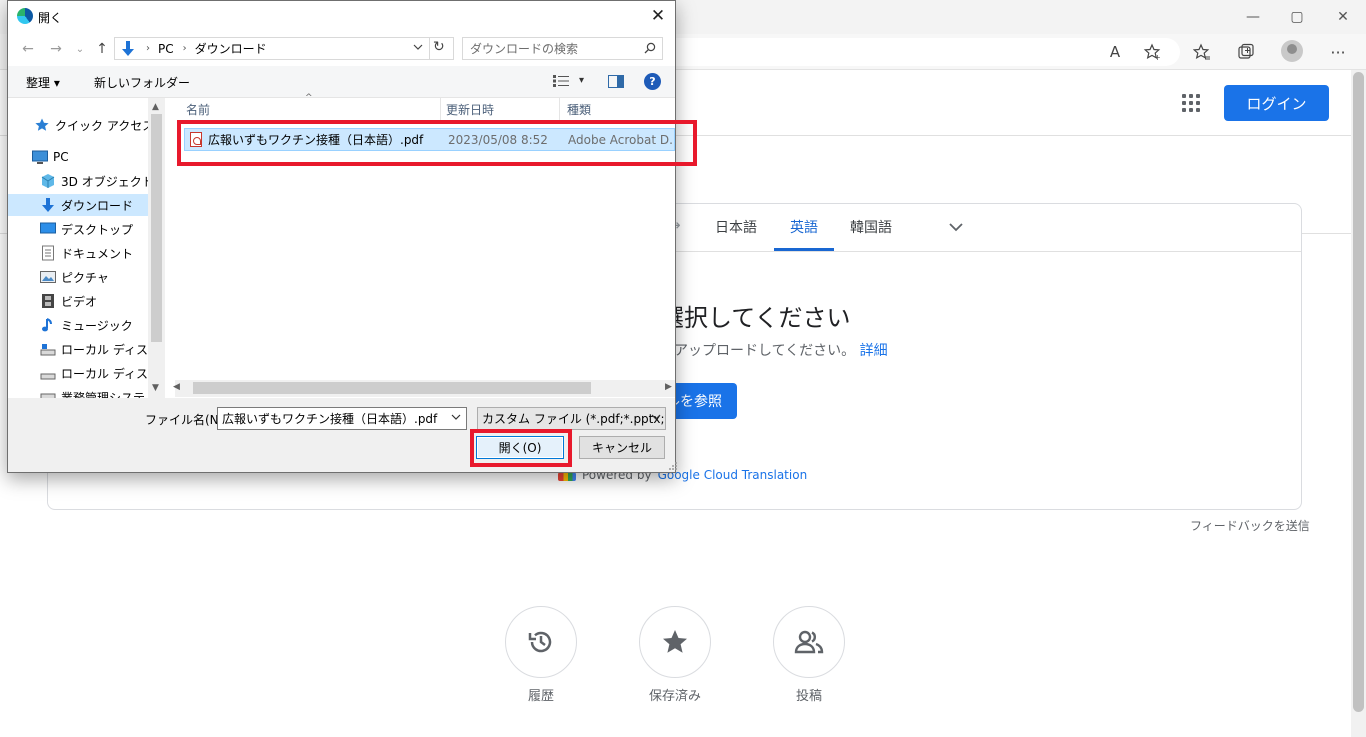  I want to click on saved-label: 保存済み, so click(674, 696).